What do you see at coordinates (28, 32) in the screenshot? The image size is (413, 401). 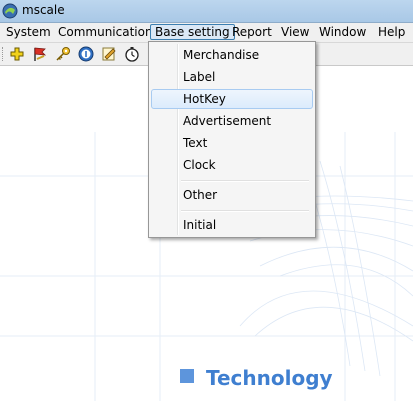 I see `menu-system: System` at bounding box center [28, 32].